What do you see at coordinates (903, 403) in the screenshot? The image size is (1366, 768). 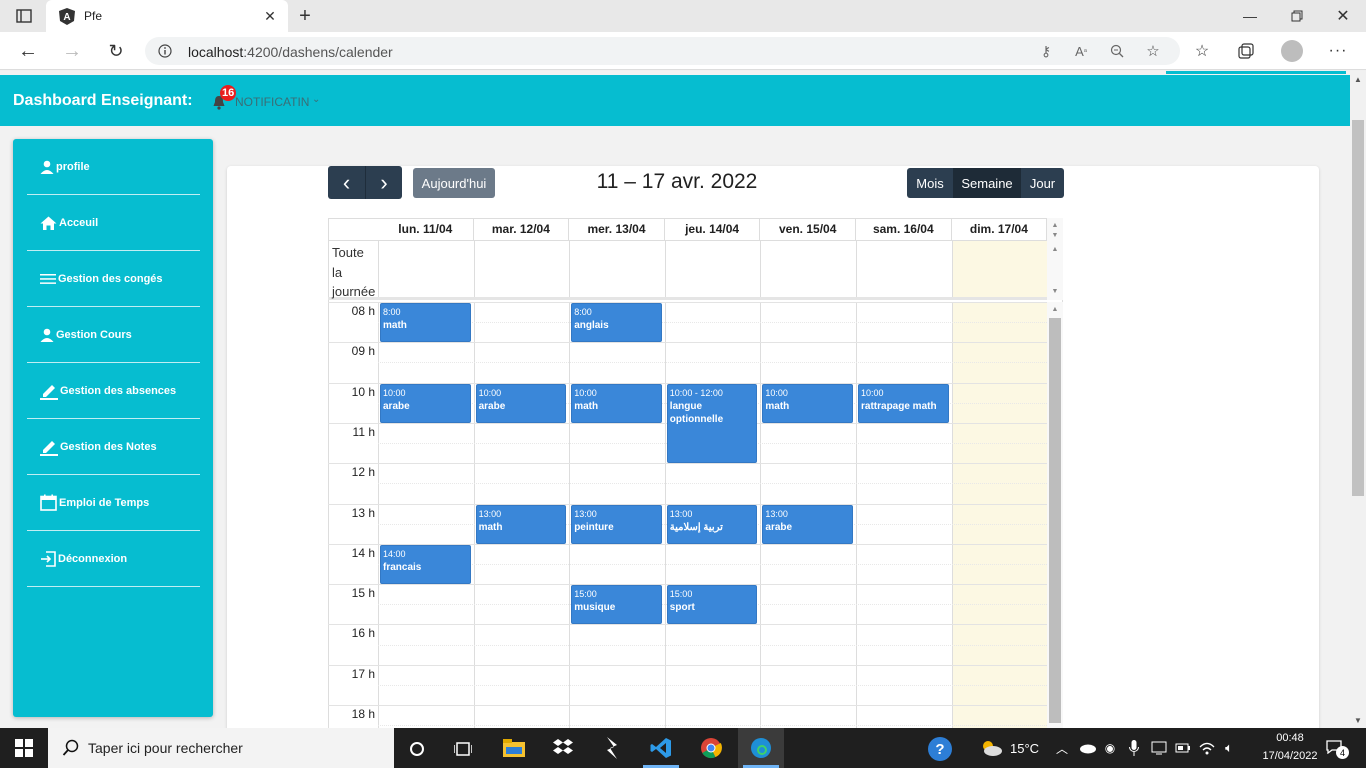 I see `calendar-event: 10:00 rattrapage math` at bounding box center [903, 403].